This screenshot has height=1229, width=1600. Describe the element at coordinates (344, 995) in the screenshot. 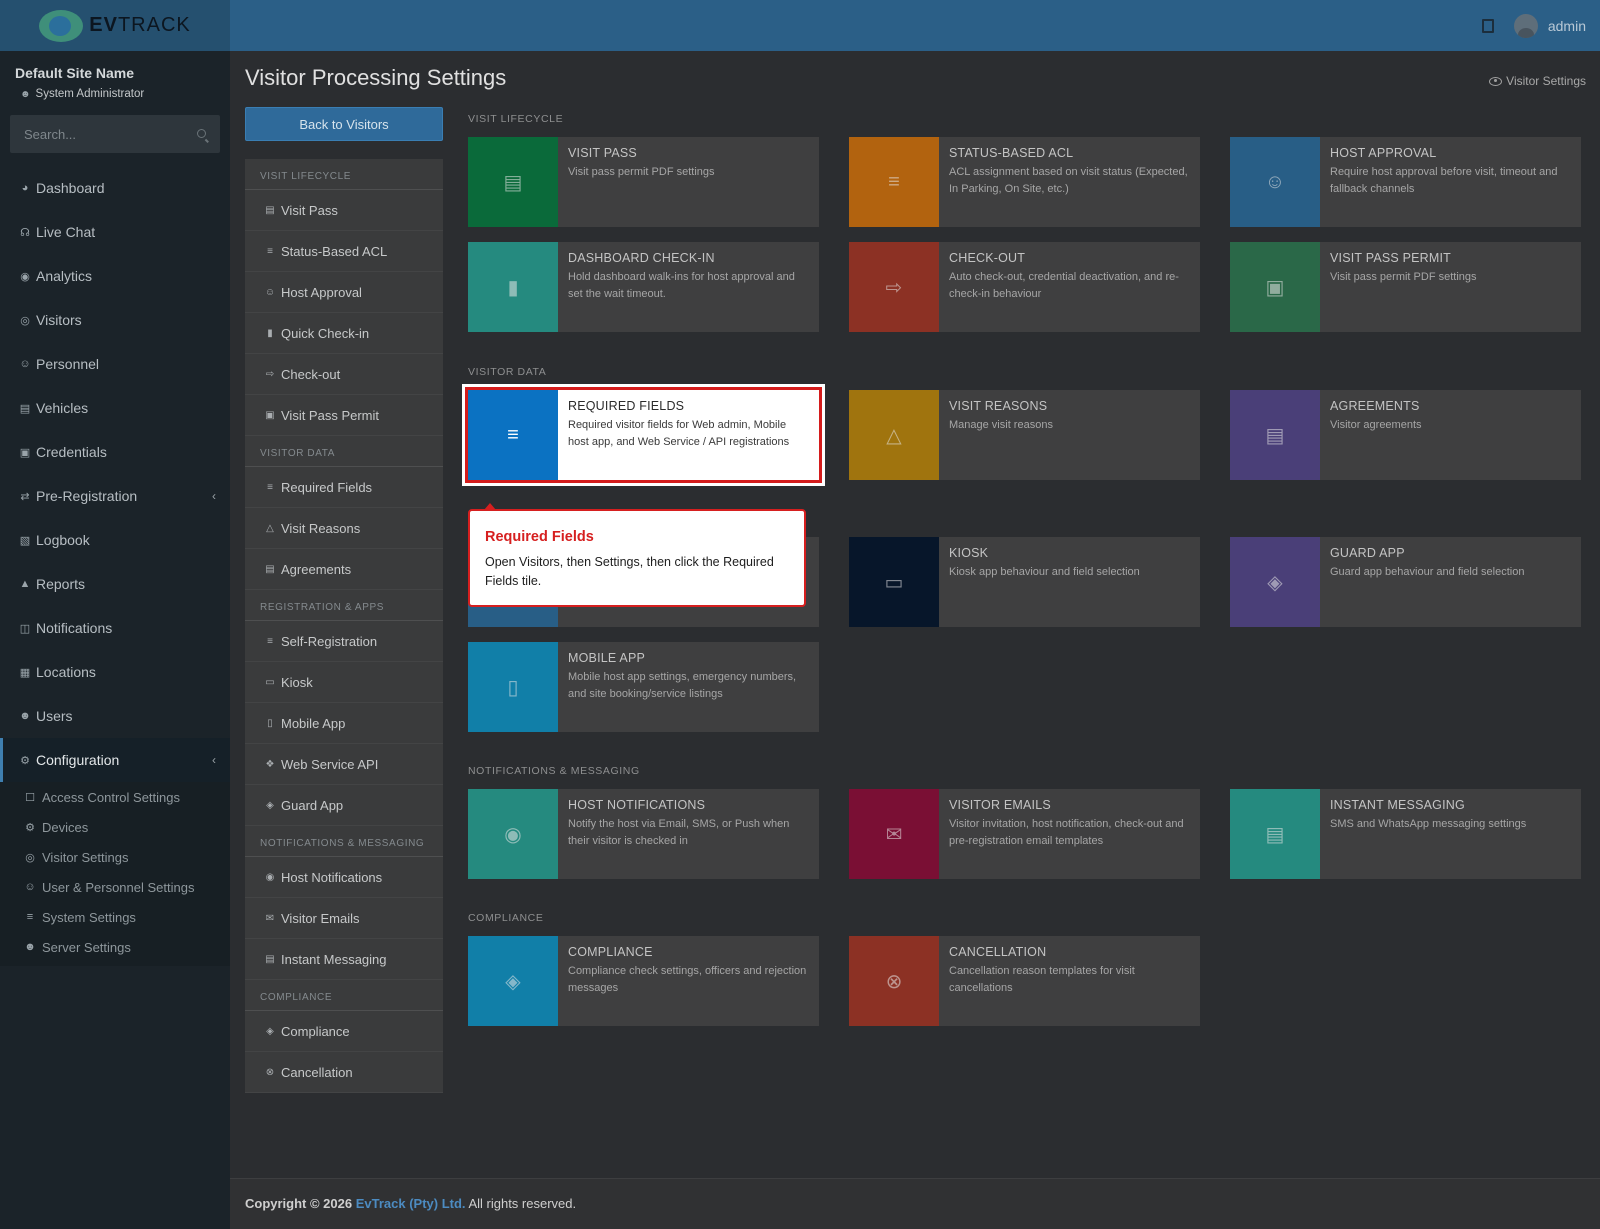

I see `menu-heading: COMPLIANCE` at that location.